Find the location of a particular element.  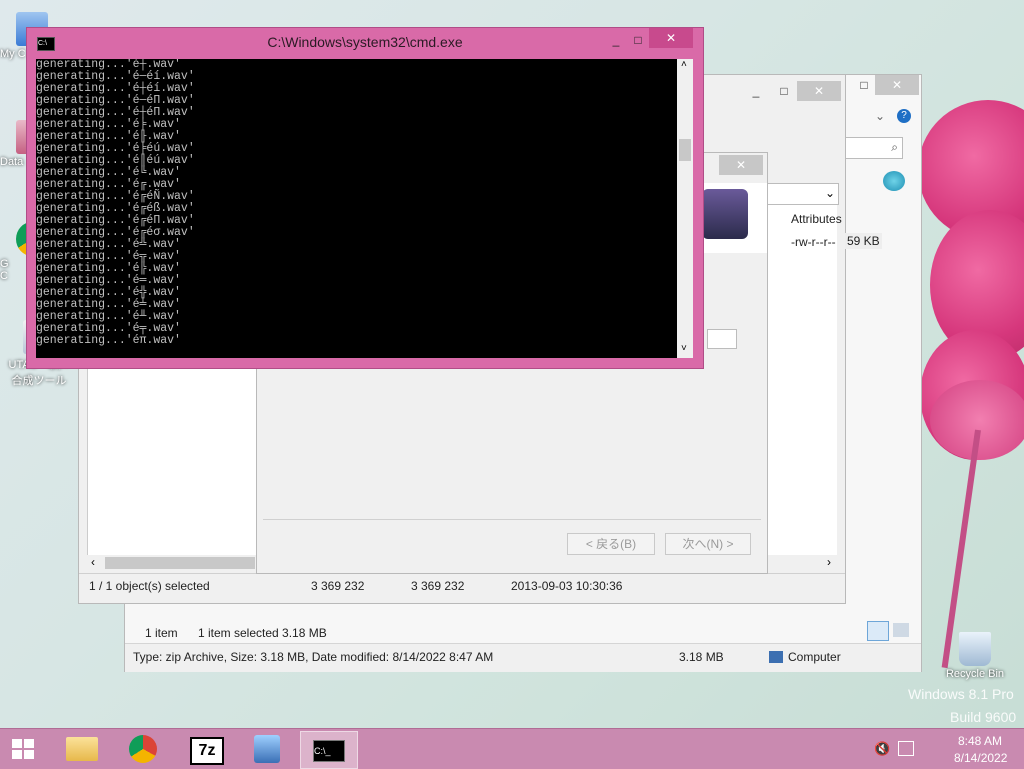

desktop-icon-recycle-bin: Recycle Bin is located at coordinates (975, 656).